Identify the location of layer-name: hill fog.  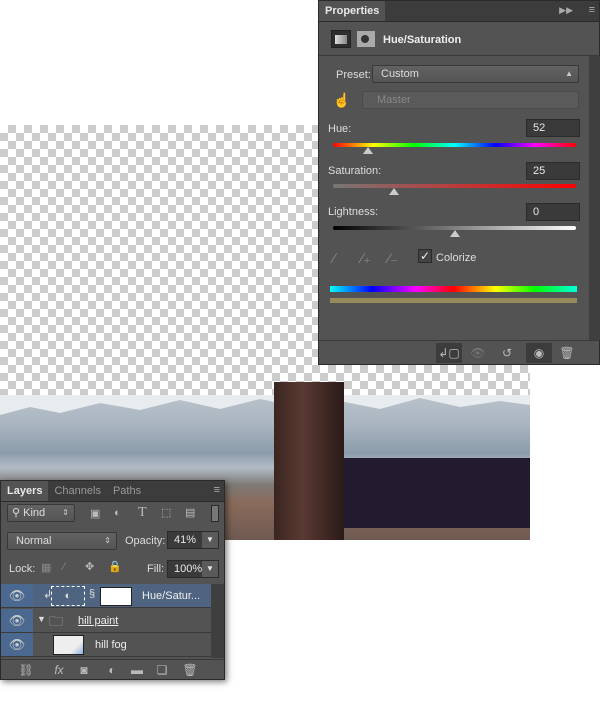
(111, 645).